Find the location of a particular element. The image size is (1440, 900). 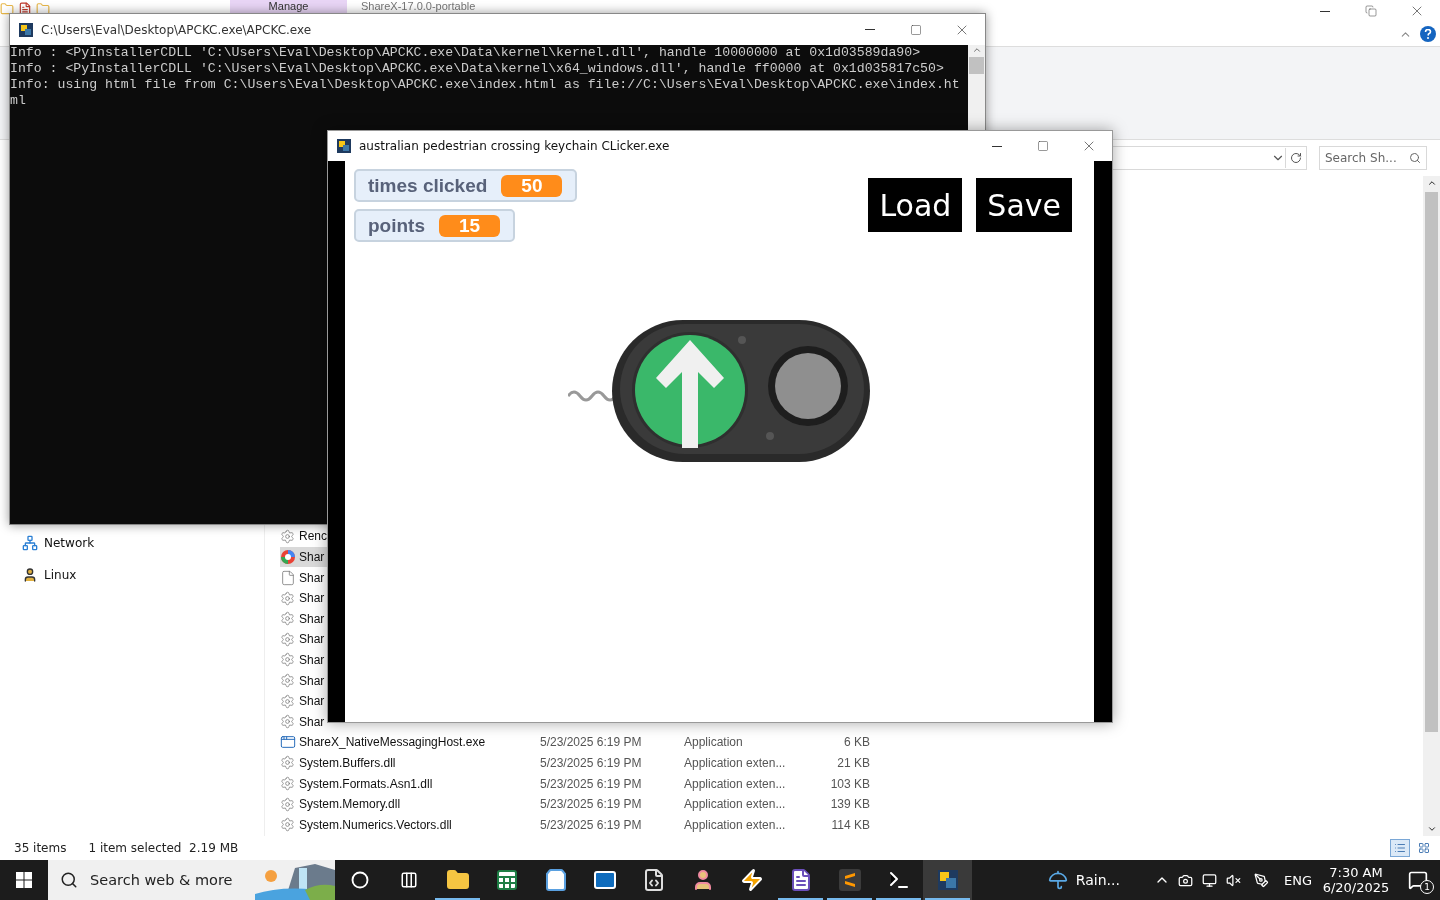

list-icon is located at coordinates (1400, 848).